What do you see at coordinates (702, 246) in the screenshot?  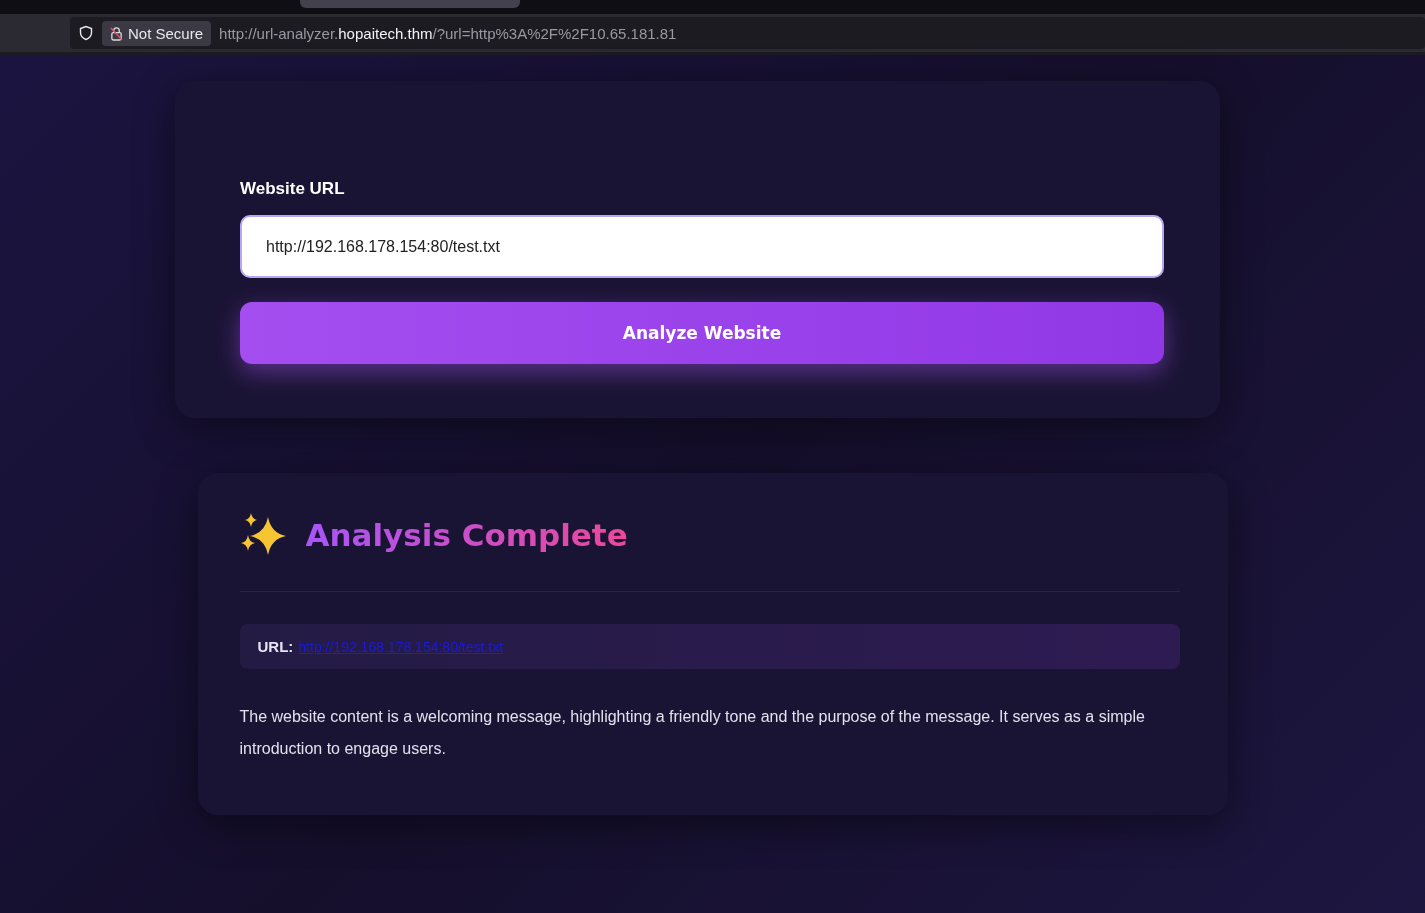 I see `url-input-field: http://192.168.178.154:80/test.txt` at bounding box center [702, 246].